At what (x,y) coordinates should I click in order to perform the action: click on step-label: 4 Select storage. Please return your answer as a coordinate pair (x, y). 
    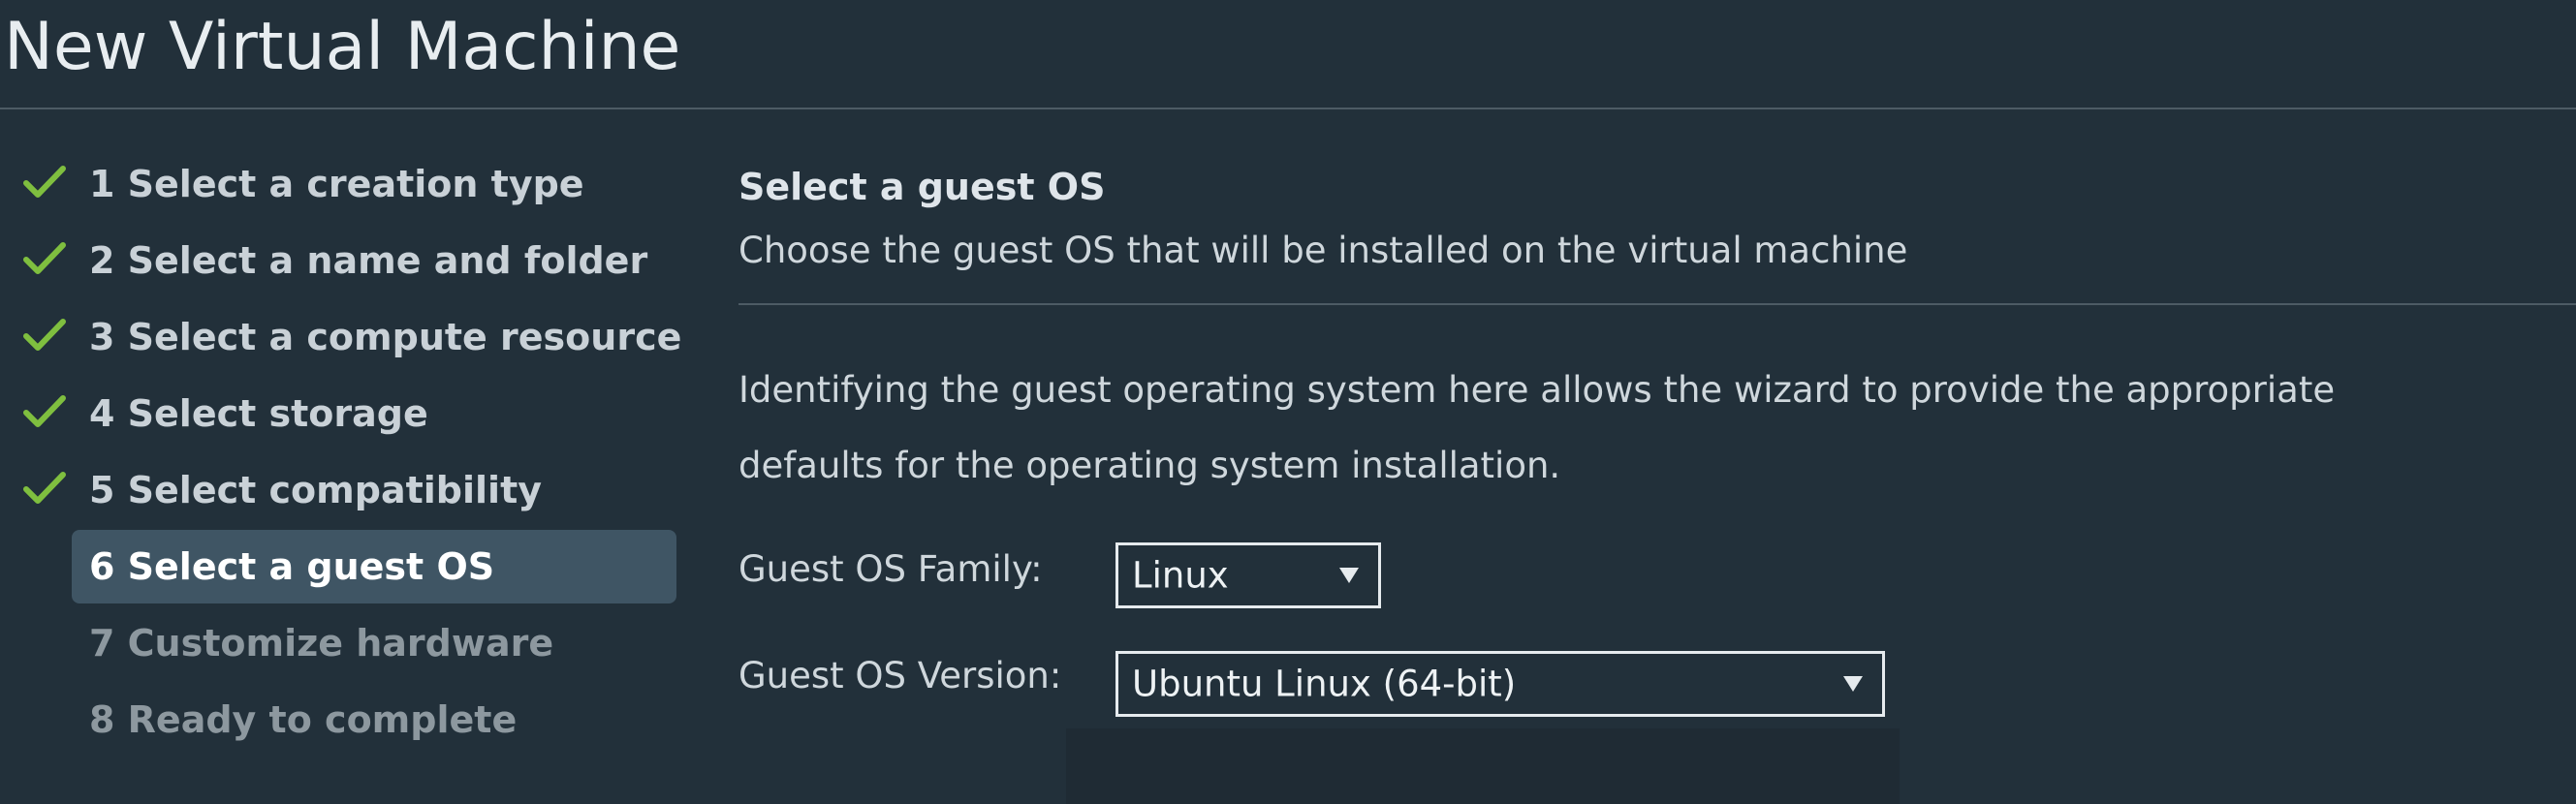
    Looking at the image, I should click on (258, 413).